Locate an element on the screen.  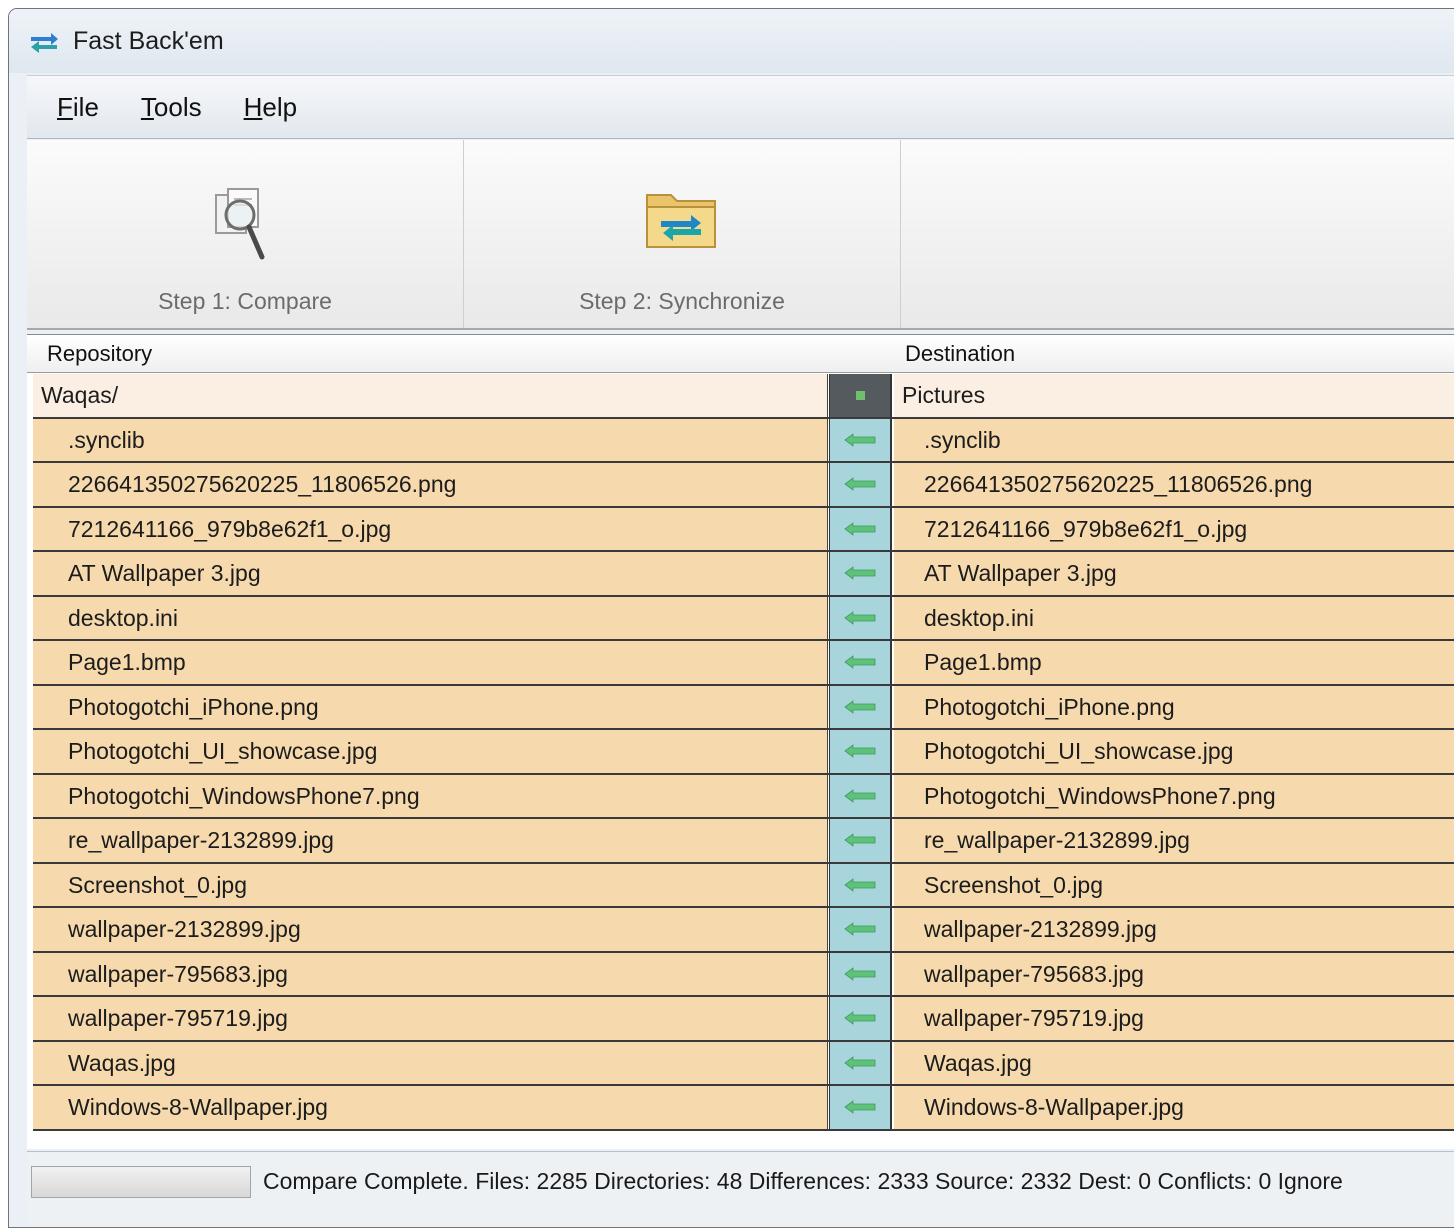
menu-tools: Tools is located at coordinates (171, 107).